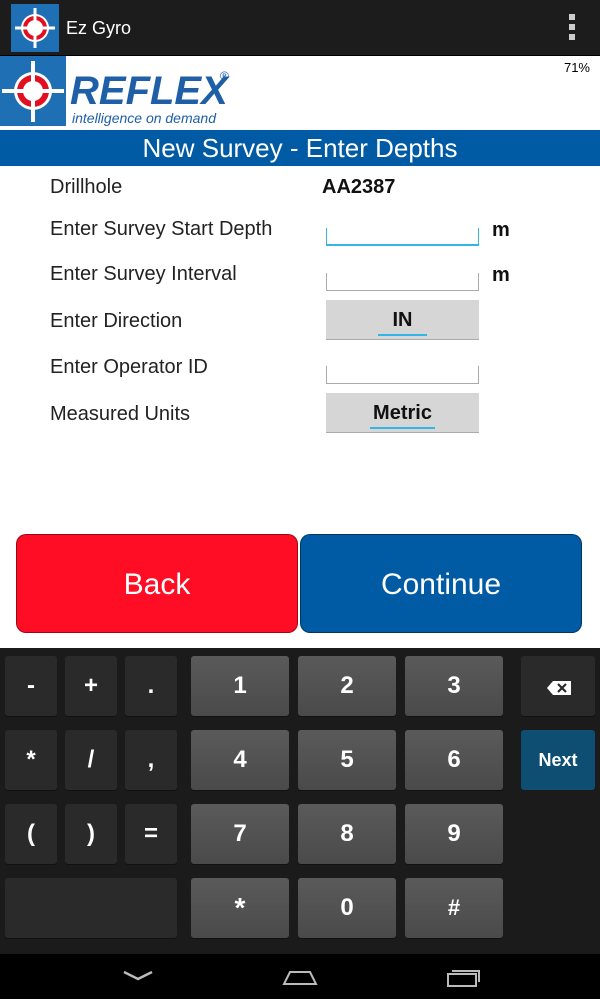 The height and width of the screenshot is (999, 600). What do you see at coordinates (347, 908) in the screenshot?
I see `key-0: 0` at bounding box center [347, 908].